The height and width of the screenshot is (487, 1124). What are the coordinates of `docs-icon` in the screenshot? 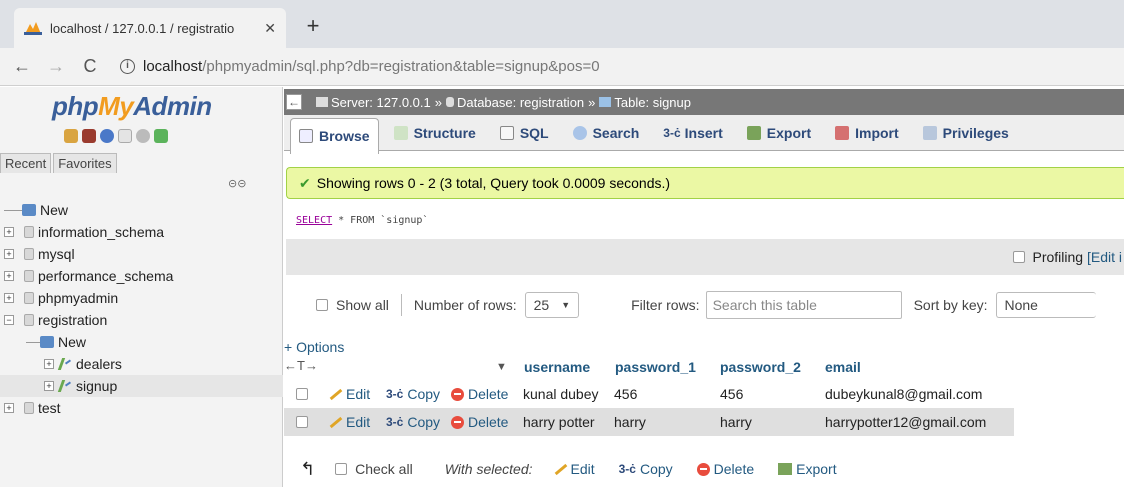 It's located at (125, 136).